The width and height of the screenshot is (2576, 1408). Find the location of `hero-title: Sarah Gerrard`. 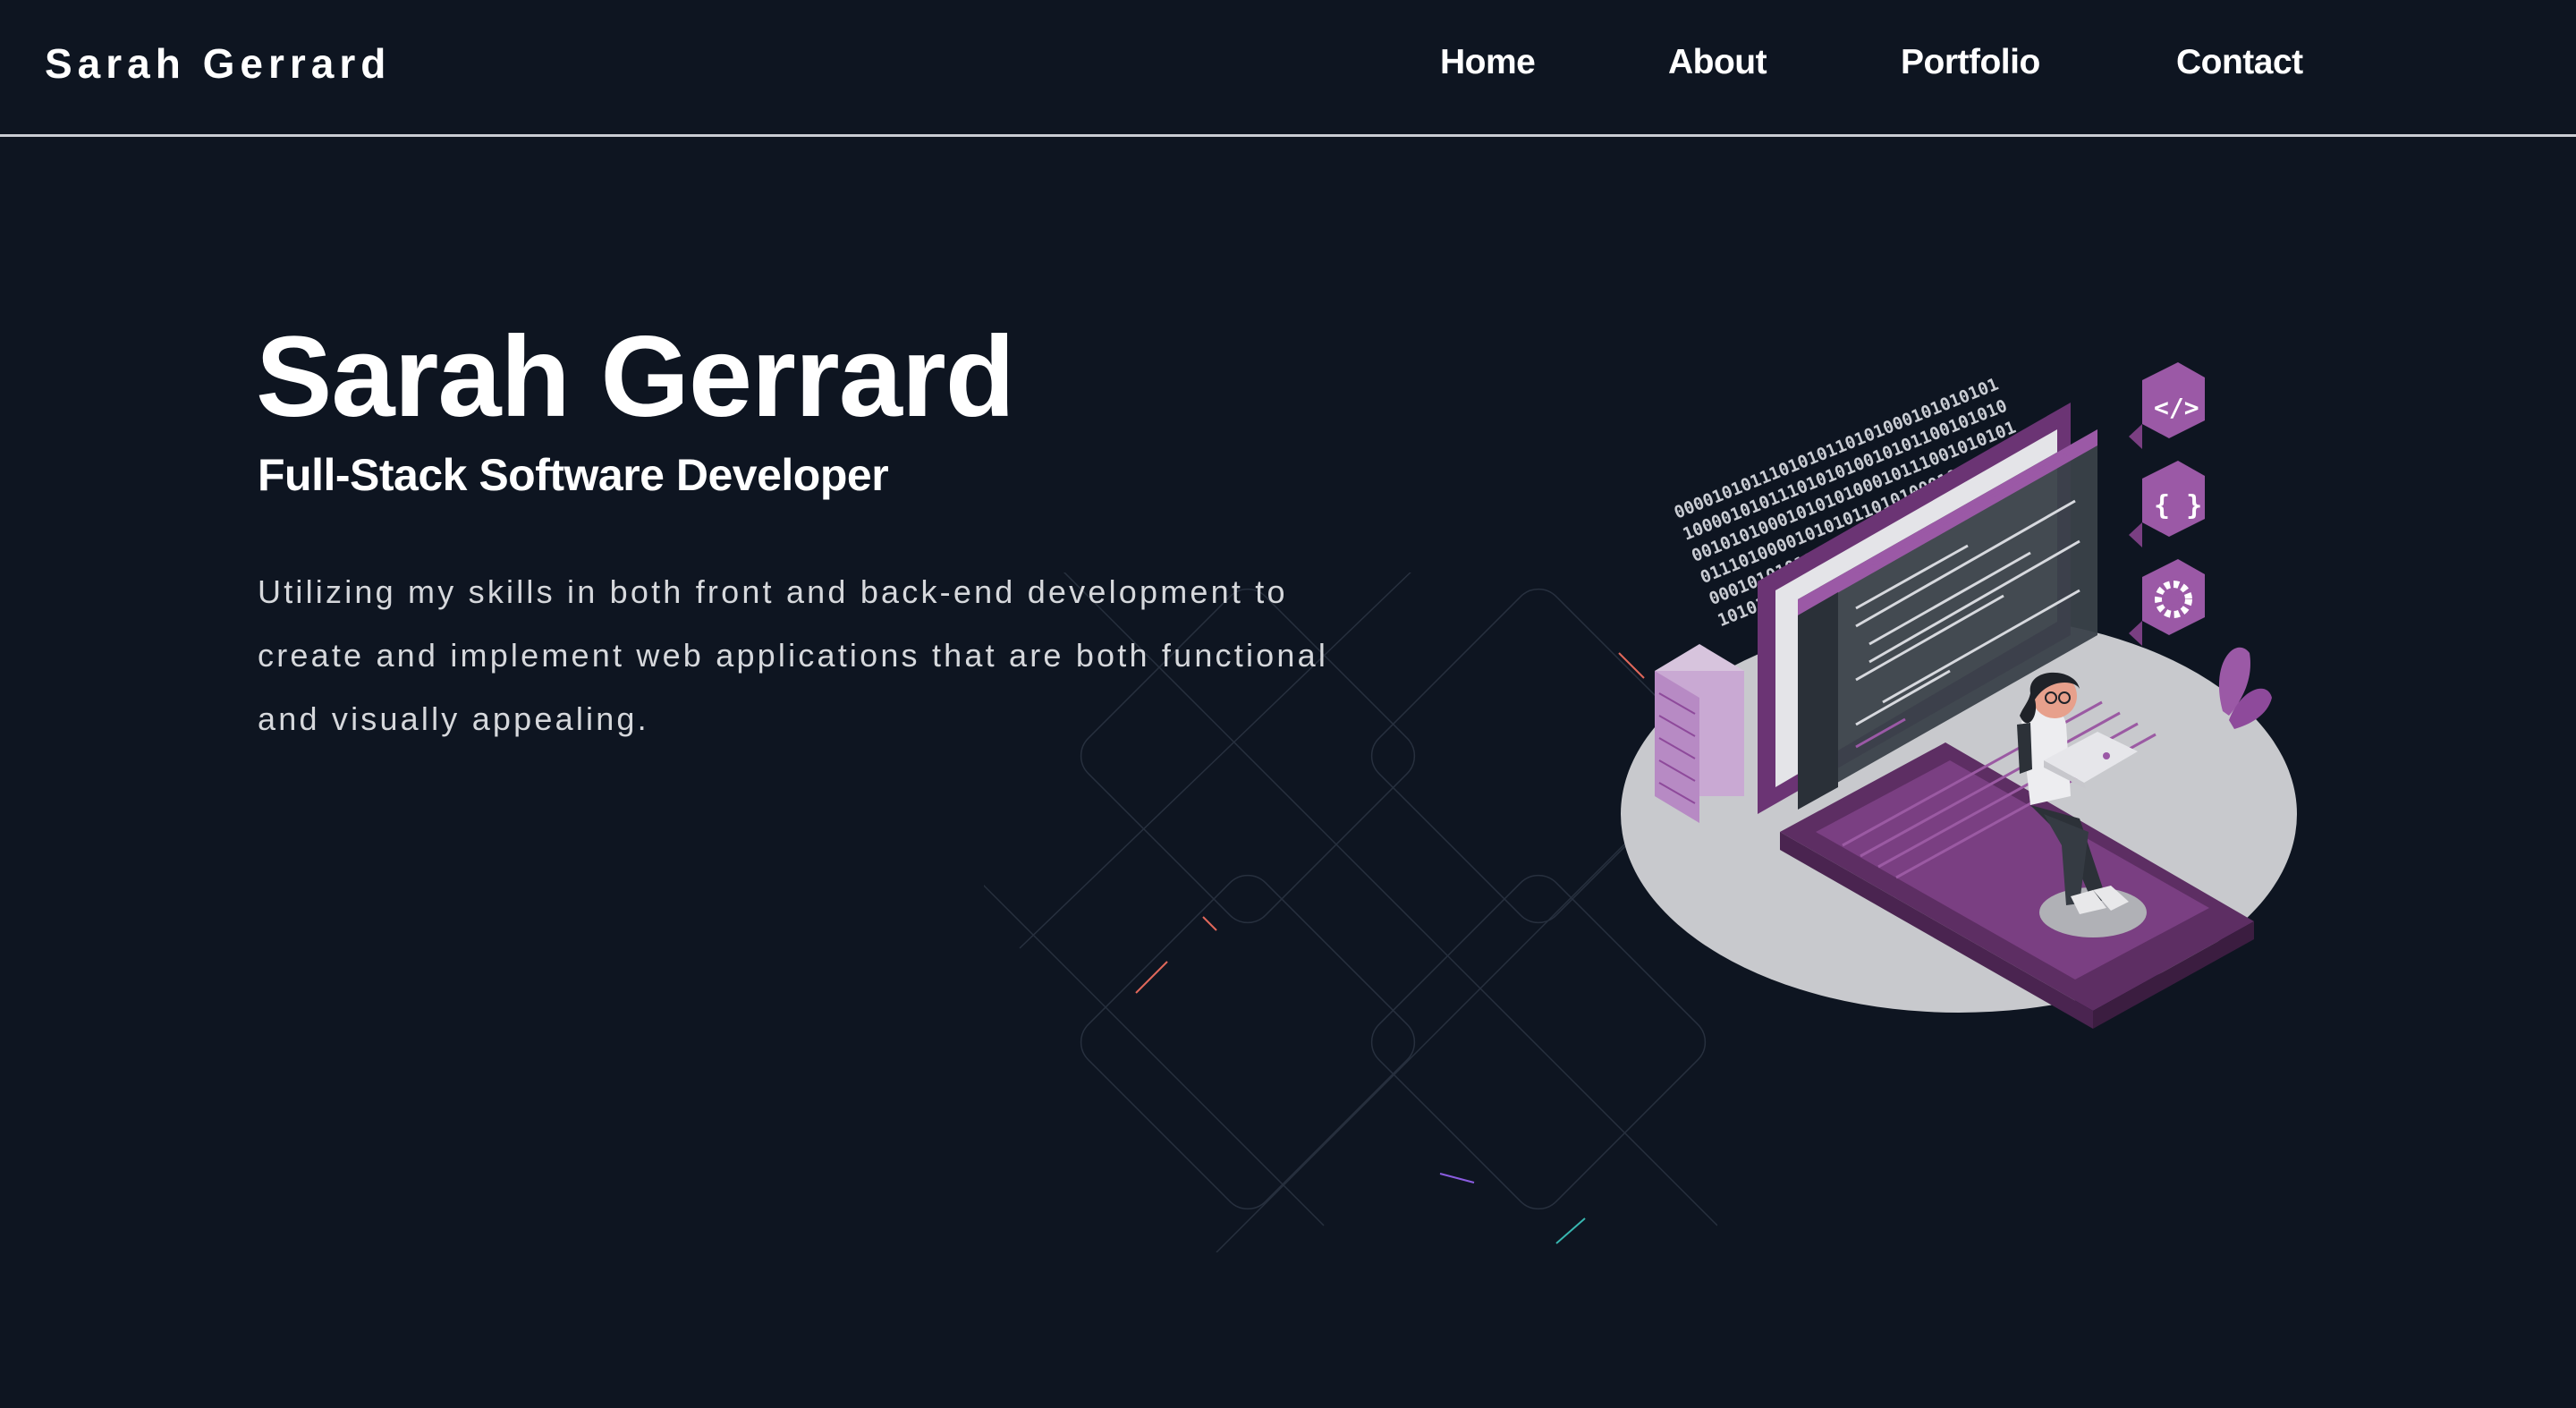

hero-title: Sarah Gerrard is located at coordinates (635, 377).